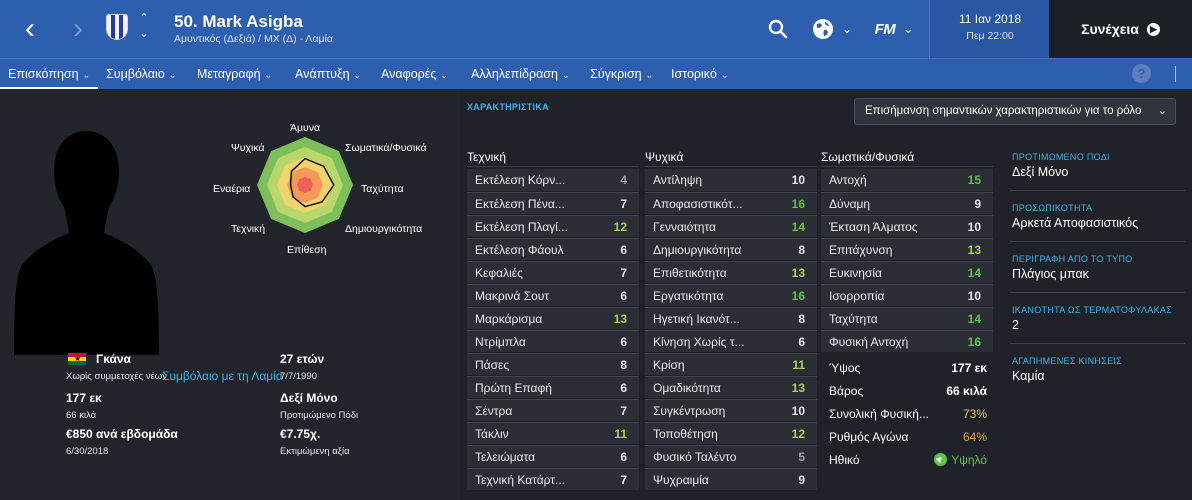 The width and height of the screenshot is (1192, 500). What do you see at coordinates (513, 388) in the screenshot?
I see `attribute-name: Πρώτη Επαφή` at bounding box center [513, 388].